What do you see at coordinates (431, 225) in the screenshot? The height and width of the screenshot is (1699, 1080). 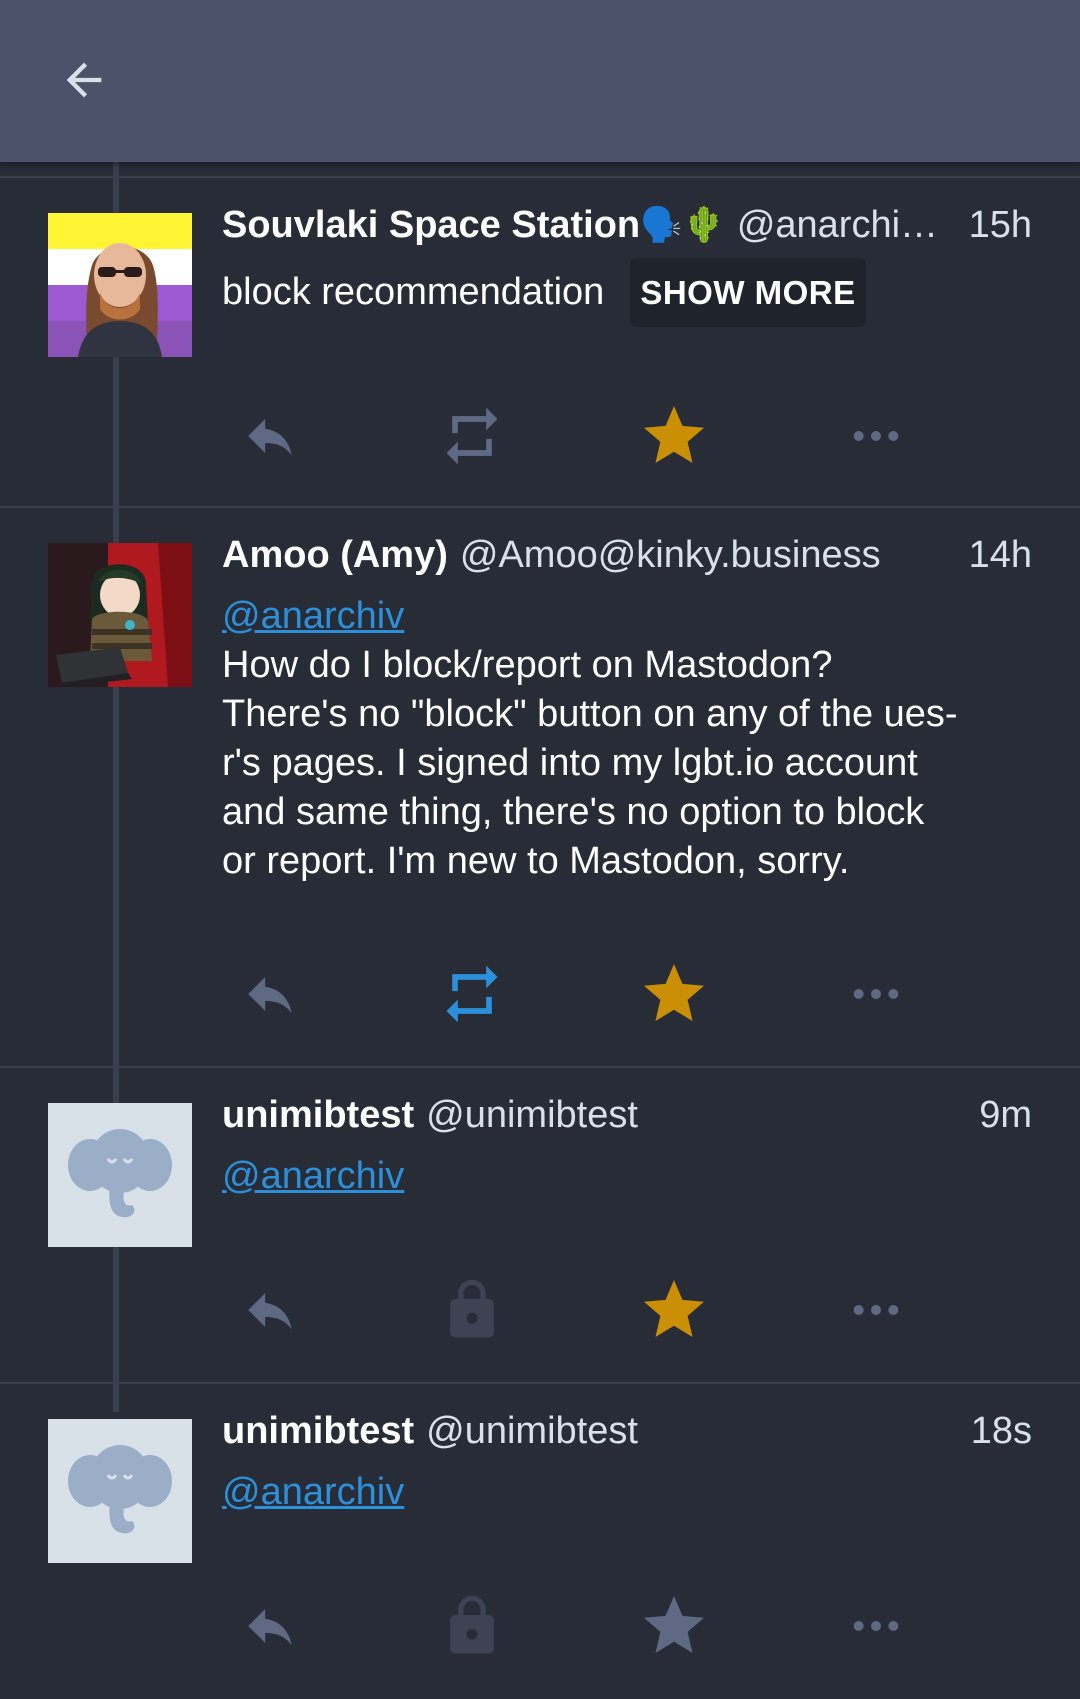 I see `display-name: Souvlaki Space Station` at bounding box center [431, 225].